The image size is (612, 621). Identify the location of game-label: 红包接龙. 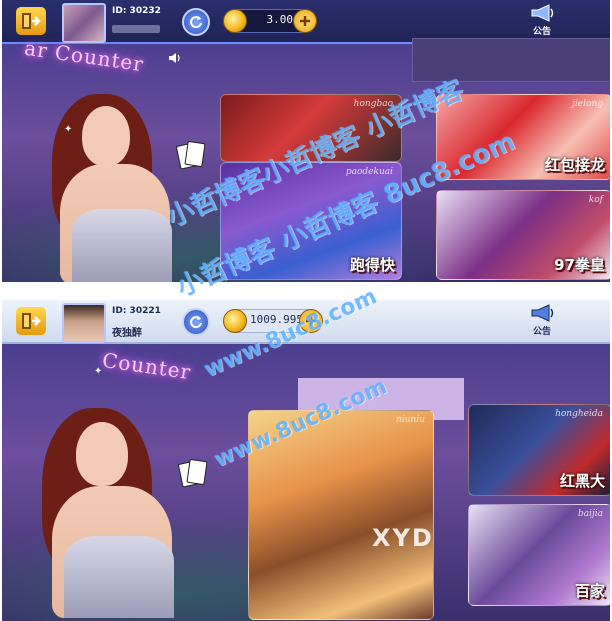
(574, 165).